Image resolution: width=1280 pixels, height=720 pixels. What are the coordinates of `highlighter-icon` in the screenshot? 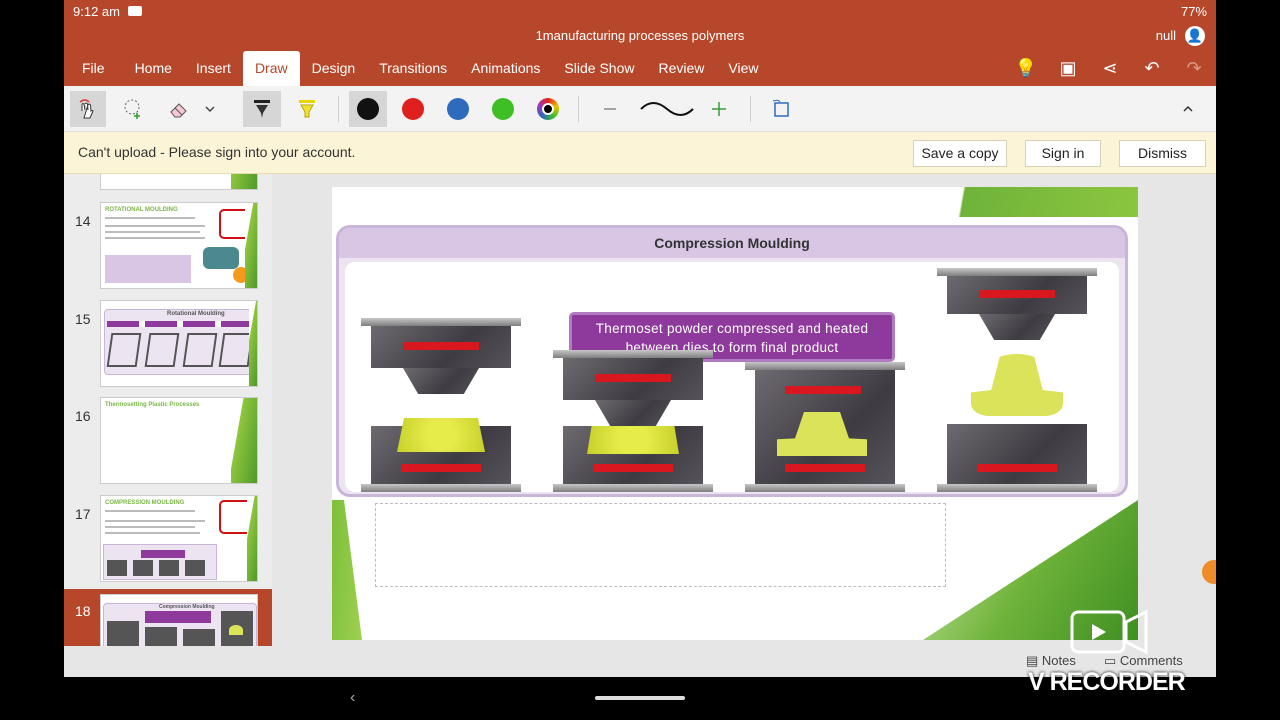 It's located at (307, 109).